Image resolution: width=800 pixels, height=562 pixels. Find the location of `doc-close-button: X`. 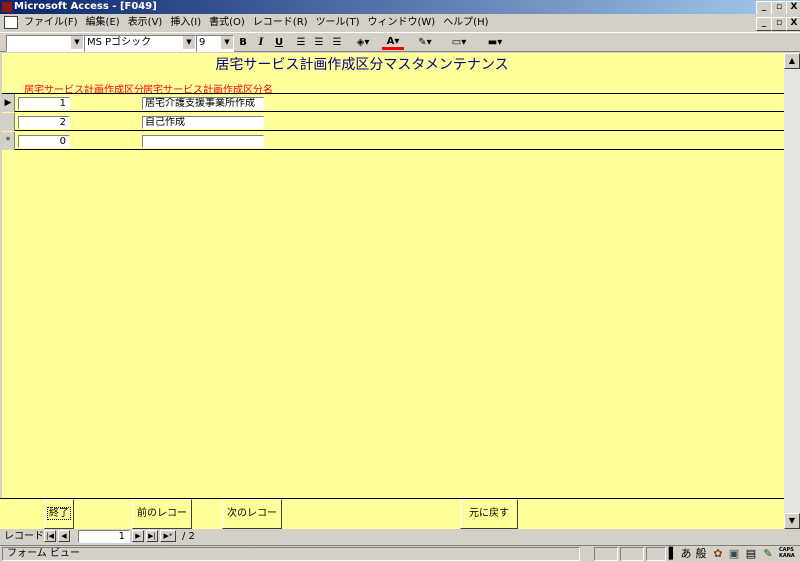

doc-close-button: X is located at coordinates (793, 24).